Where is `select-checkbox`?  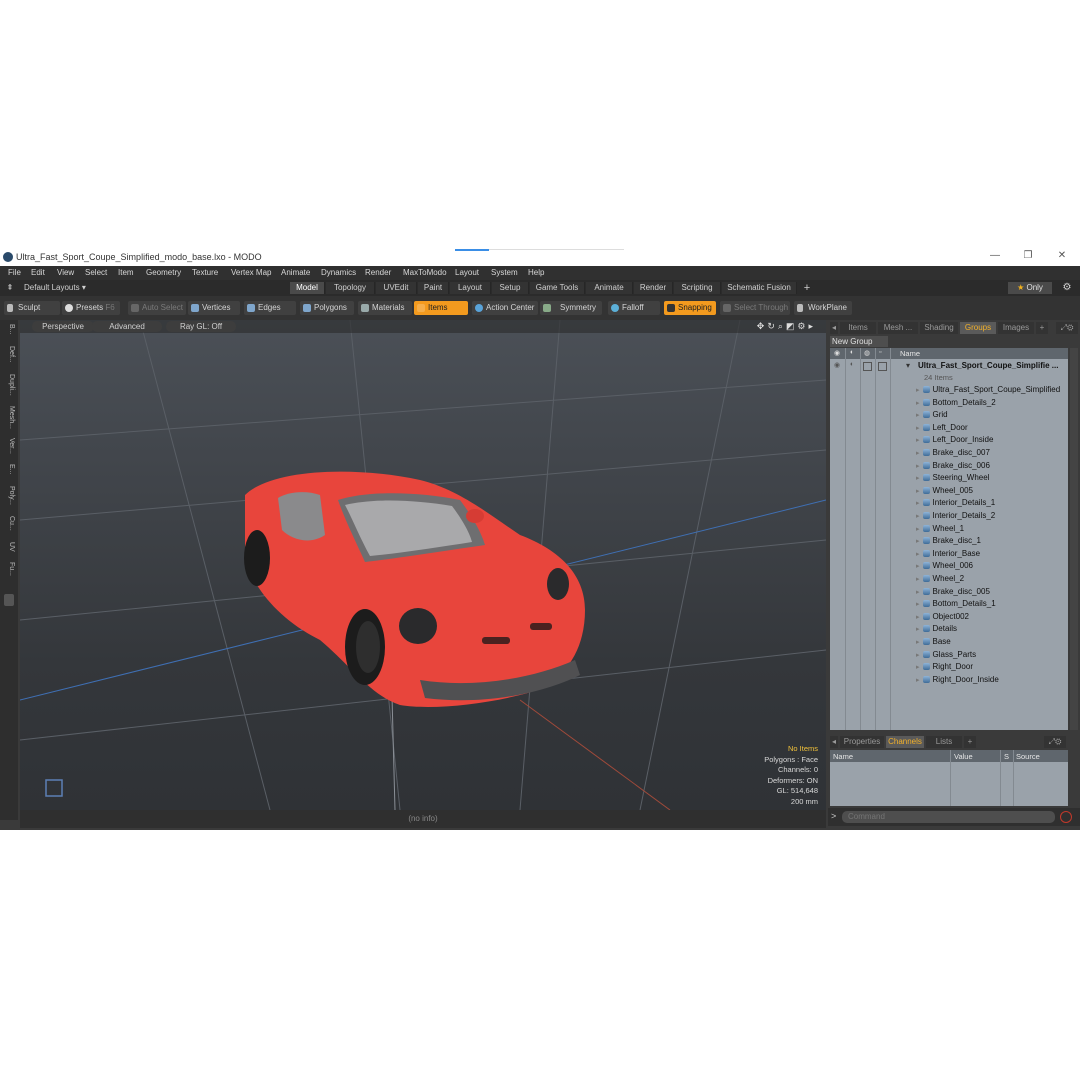 select-checkbox is located at coordinates (867, 366).